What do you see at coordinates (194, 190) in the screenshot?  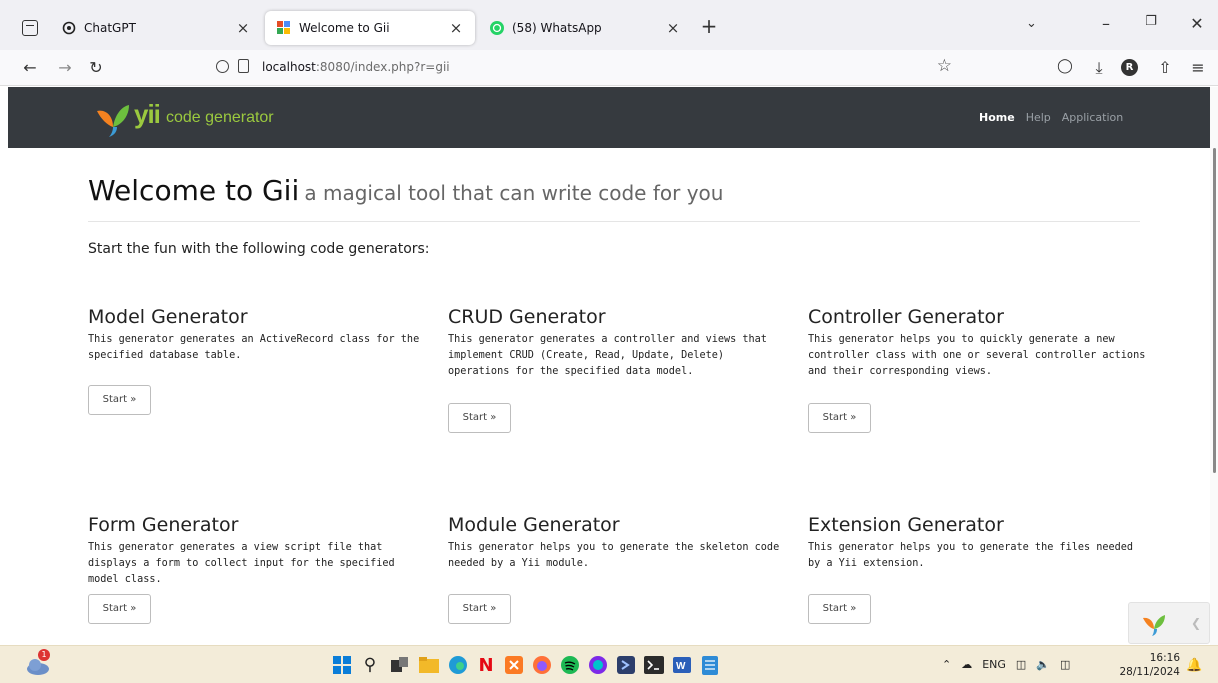 I see `page-title-main: Welcome to Gii` at bounding box center [194, 190].